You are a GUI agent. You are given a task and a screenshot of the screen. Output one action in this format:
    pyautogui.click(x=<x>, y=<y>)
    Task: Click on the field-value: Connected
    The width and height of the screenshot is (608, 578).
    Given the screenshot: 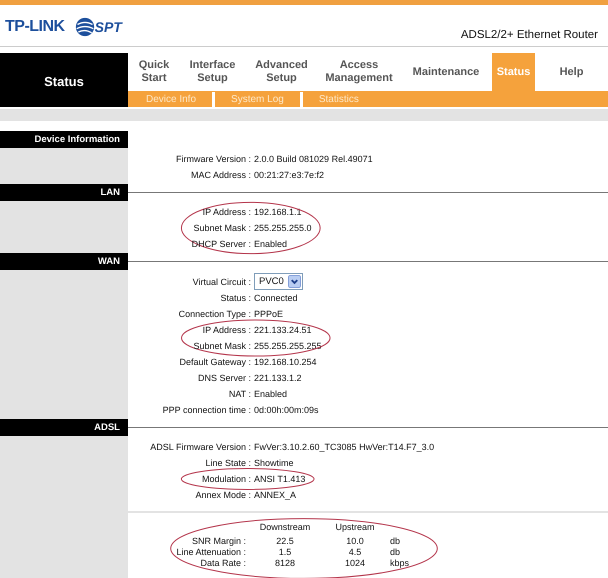 What is the action you would take?
    pyautogui.click(x=276, y=298)
    